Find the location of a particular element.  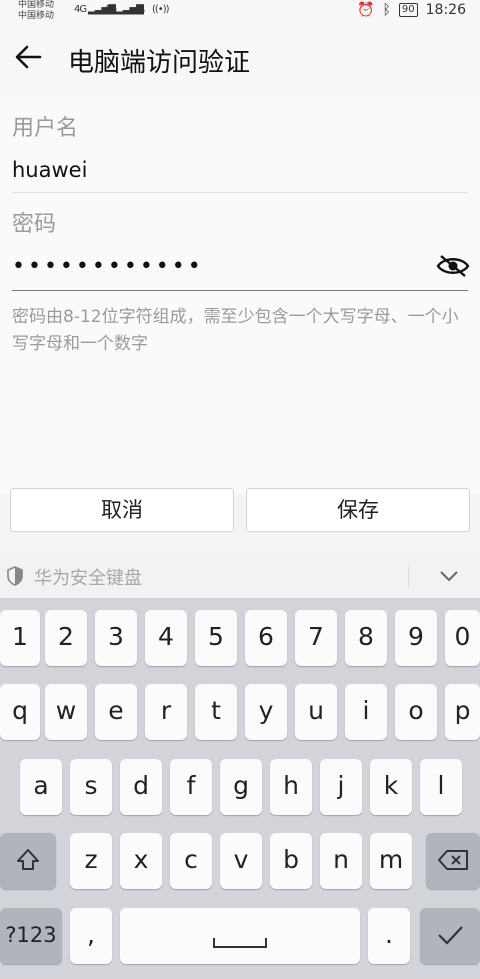

key-t: t is located at coordinates (216, 712).